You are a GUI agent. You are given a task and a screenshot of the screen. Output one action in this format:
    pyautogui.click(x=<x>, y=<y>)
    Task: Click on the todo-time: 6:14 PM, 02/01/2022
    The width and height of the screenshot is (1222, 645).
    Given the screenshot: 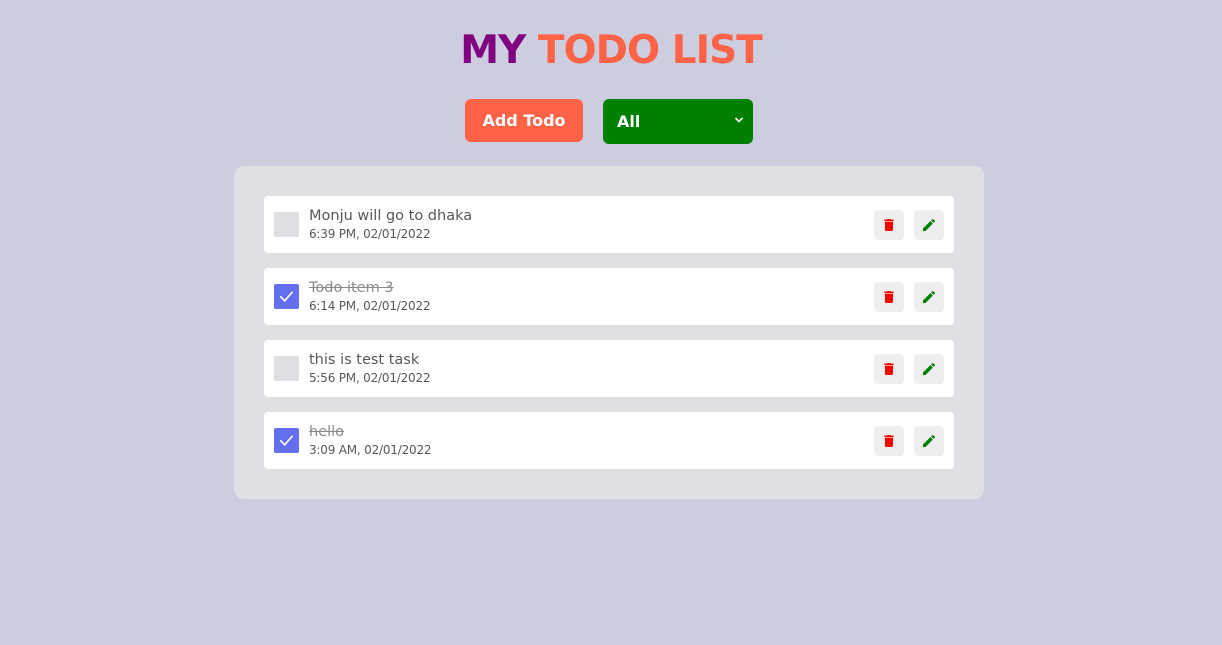 What is the action you would take?
    pyautogui.click(x=370, y=306)
    